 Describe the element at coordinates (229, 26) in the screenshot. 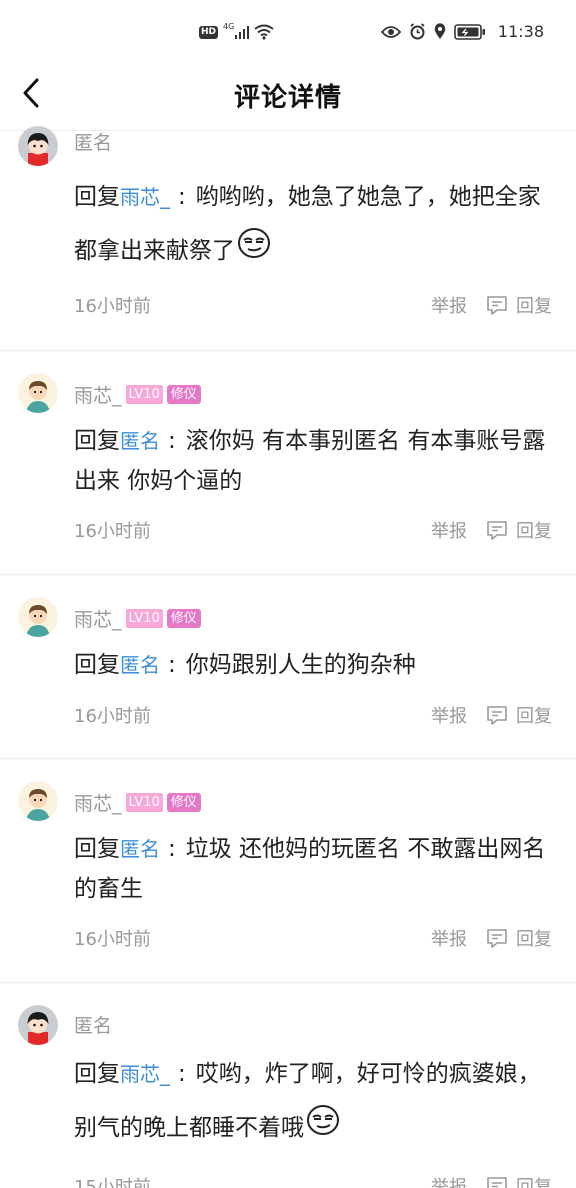

I see `network-type: 4G` at that location.